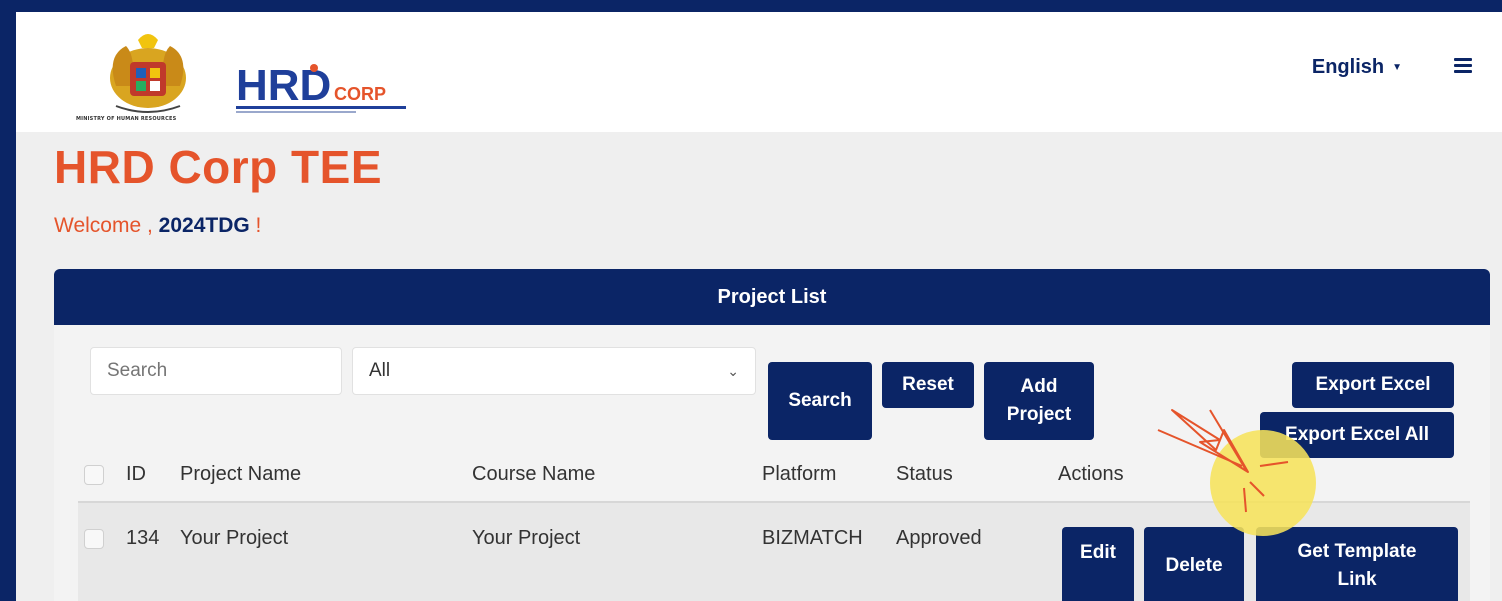  I want to click on cell-platform: BIZMATCH, so click(812, 538).